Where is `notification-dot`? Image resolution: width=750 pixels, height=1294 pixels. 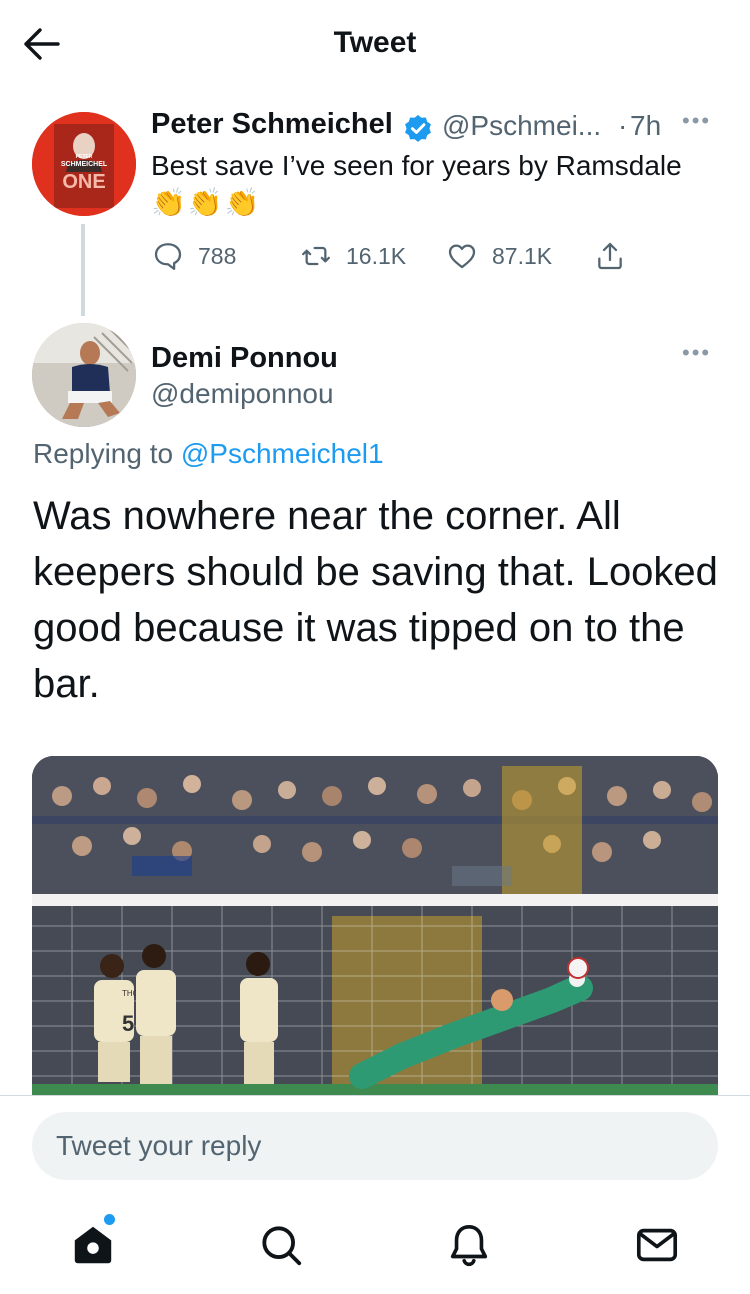
notification-dot is located at coordinates (109, 1219).